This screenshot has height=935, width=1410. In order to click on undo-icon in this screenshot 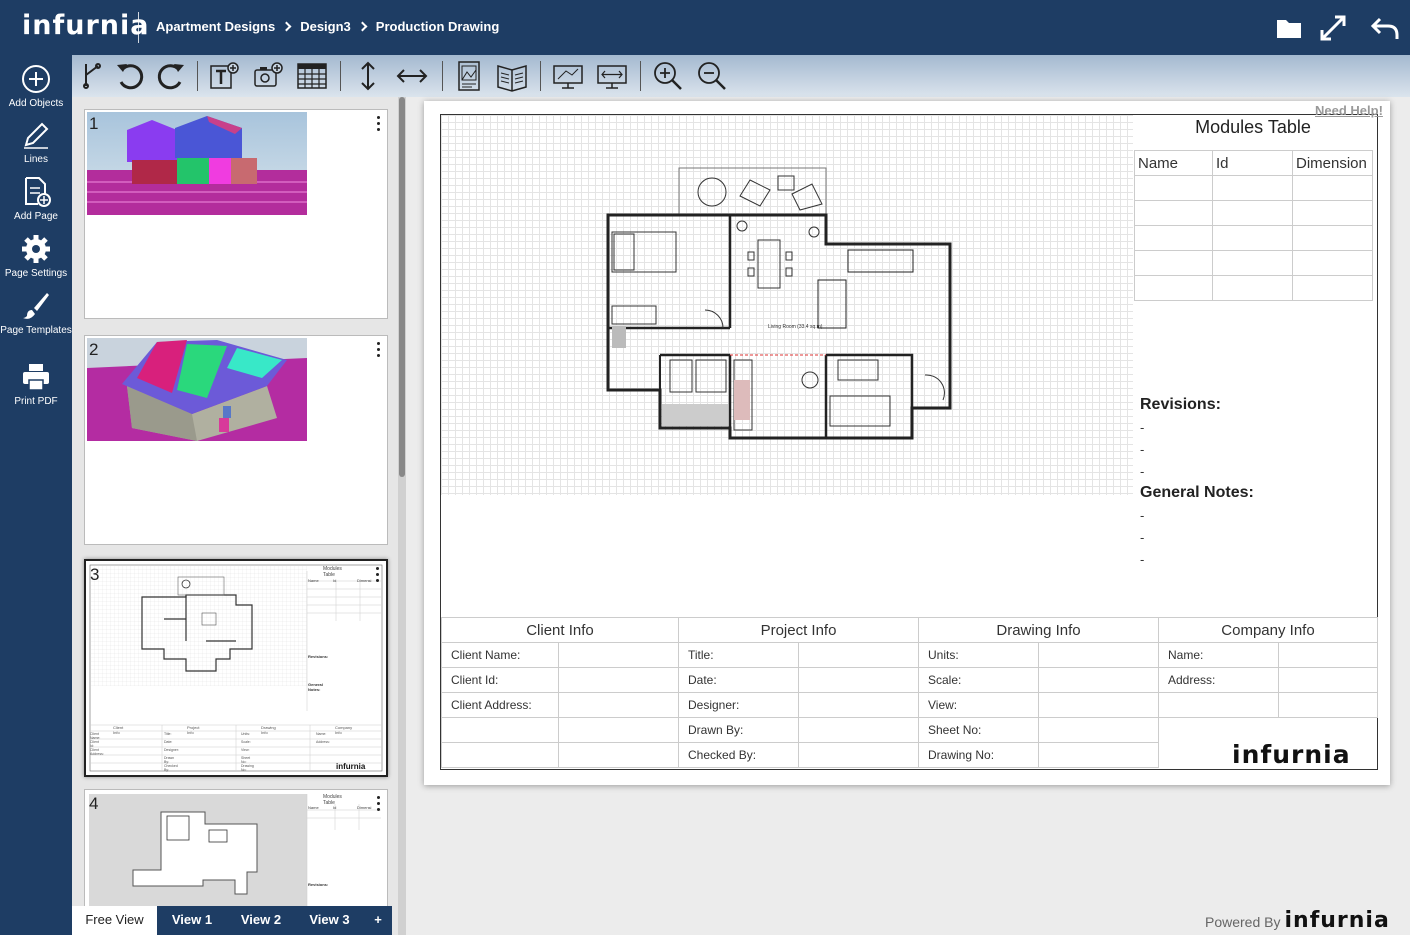, I will do `click(130, 76)`.